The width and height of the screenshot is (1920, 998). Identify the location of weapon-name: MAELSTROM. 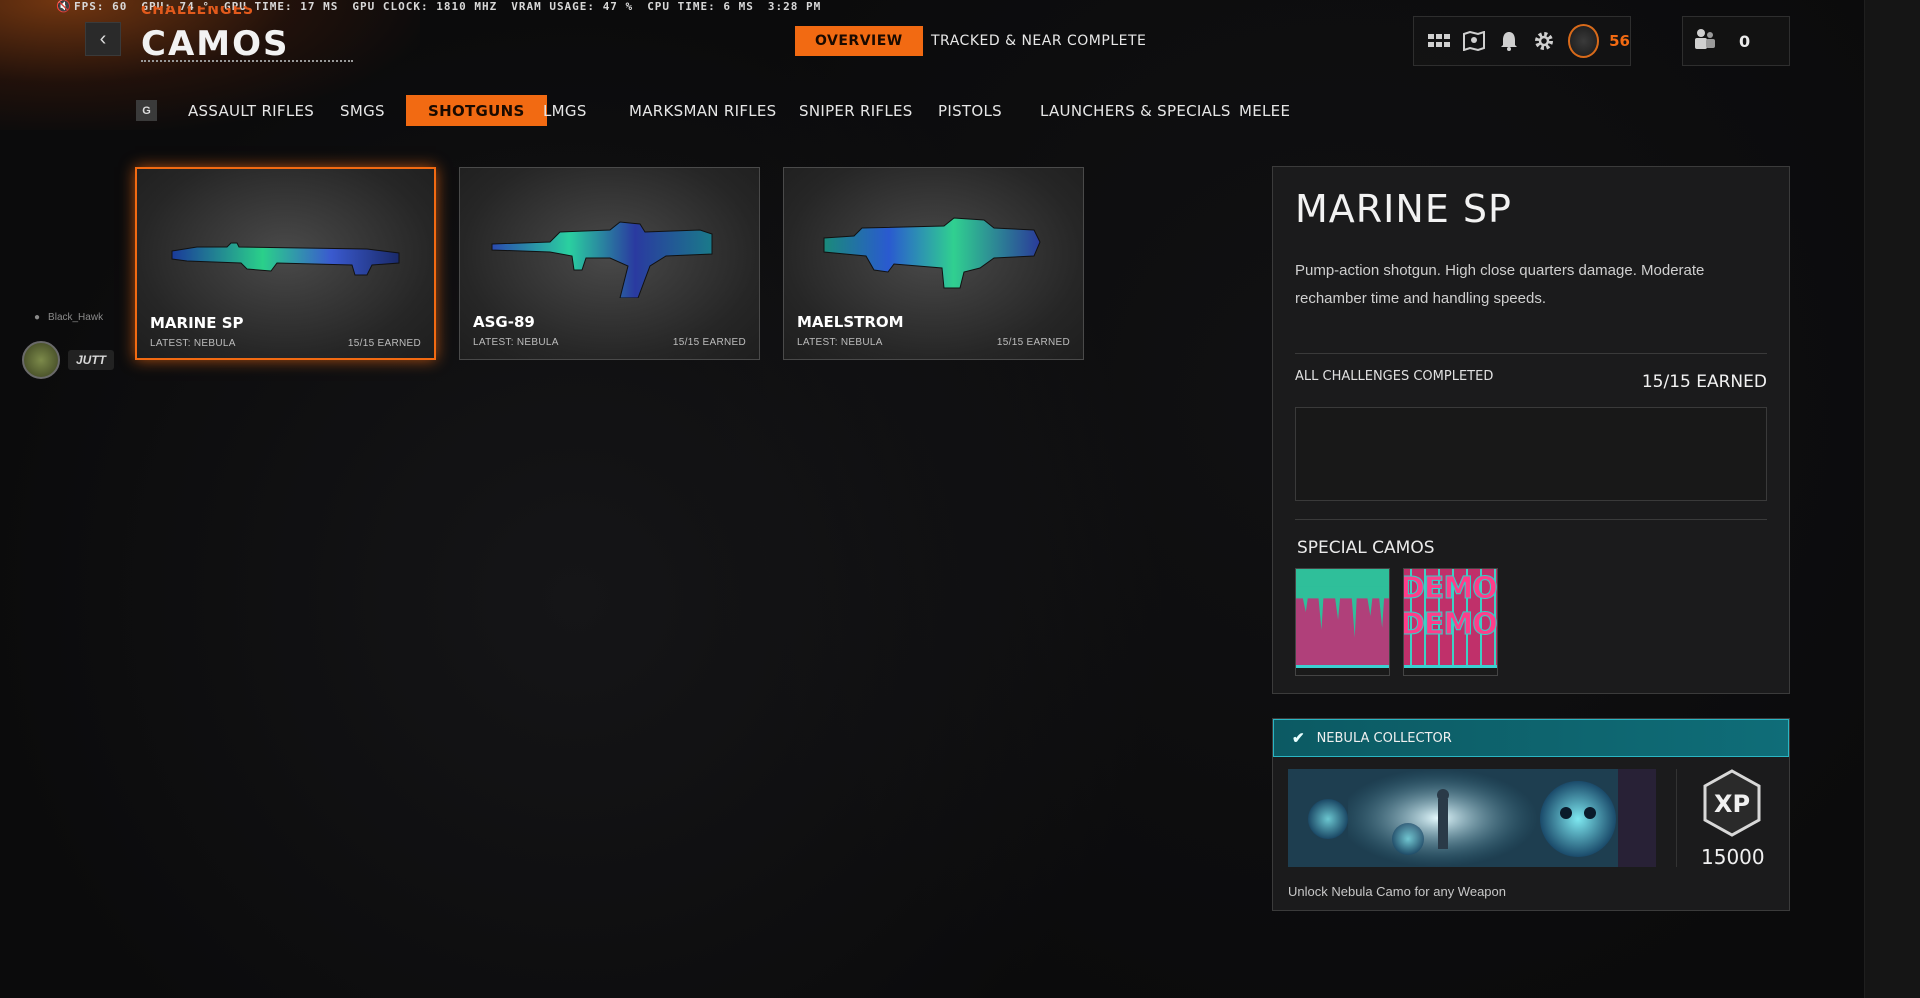
(850, 322).